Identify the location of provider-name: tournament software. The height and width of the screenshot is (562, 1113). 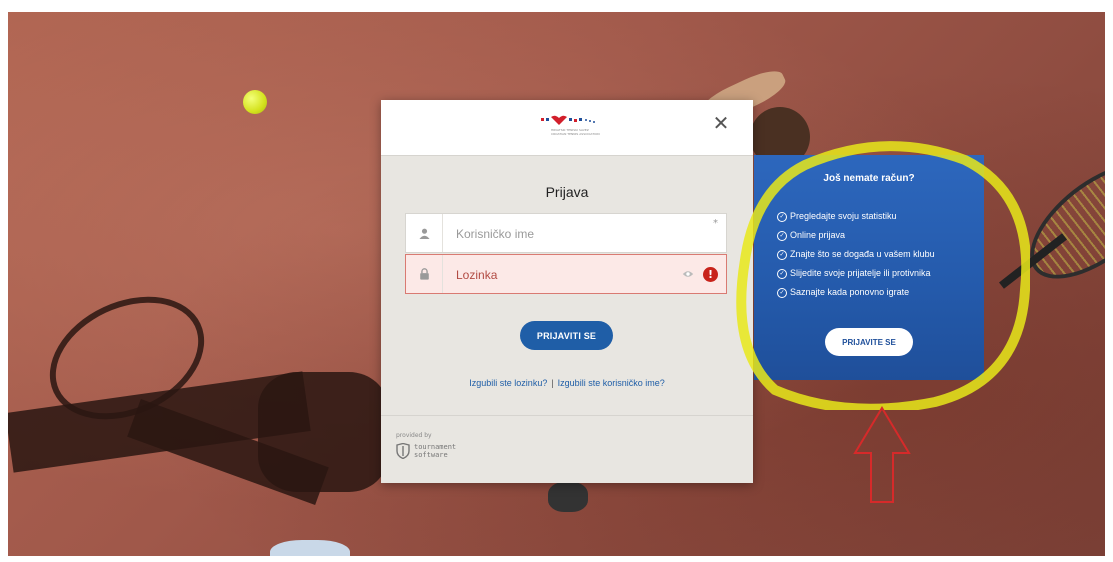
(435, 451).